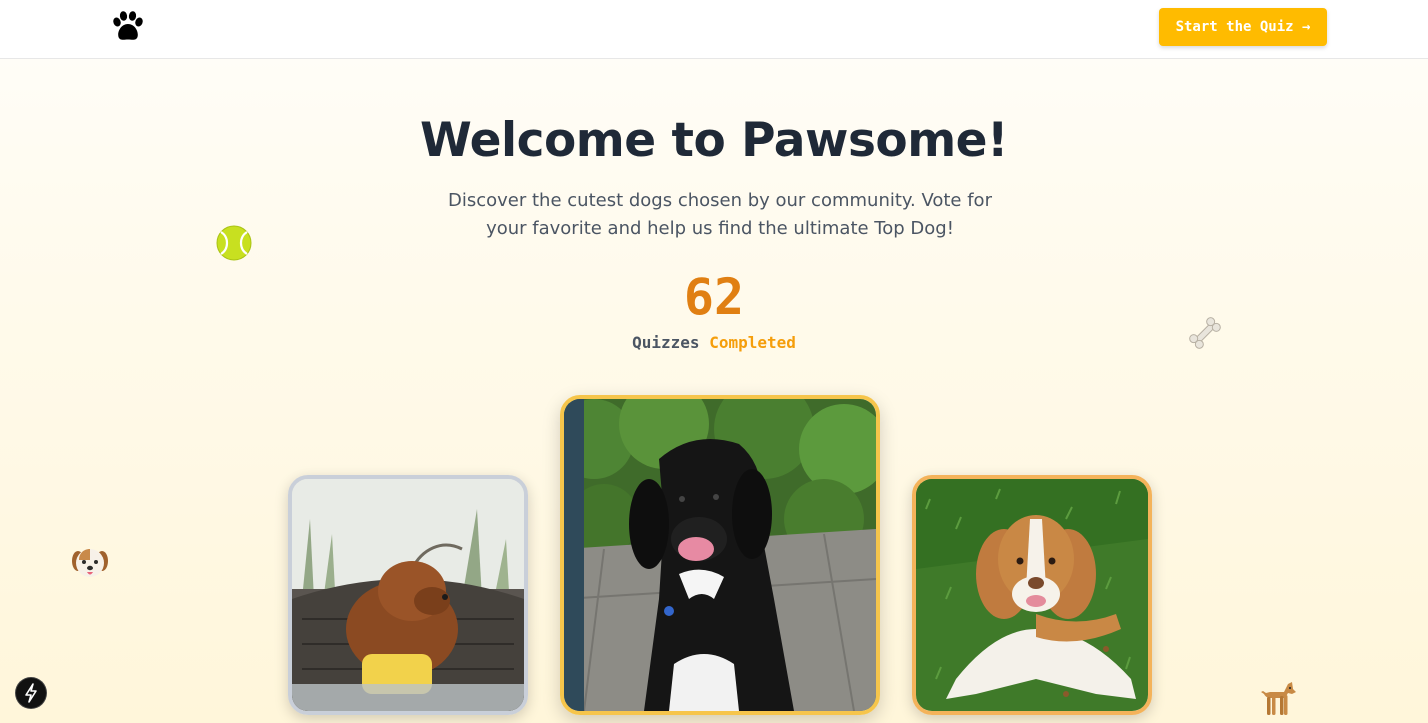 The width and height of the screenshot is (1428, 723). I want to click on dog-card-center, so click(720, 555).